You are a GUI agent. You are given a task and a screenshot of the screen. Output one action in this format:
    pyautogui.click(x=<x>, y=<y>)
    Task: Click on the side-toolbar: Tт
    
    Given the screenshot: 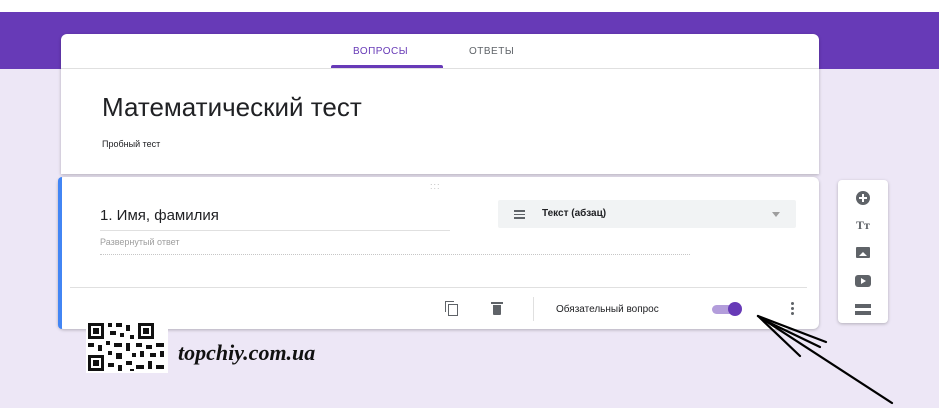 What is the action you would take?
    pyautogui.click(x=863, y=251)
    